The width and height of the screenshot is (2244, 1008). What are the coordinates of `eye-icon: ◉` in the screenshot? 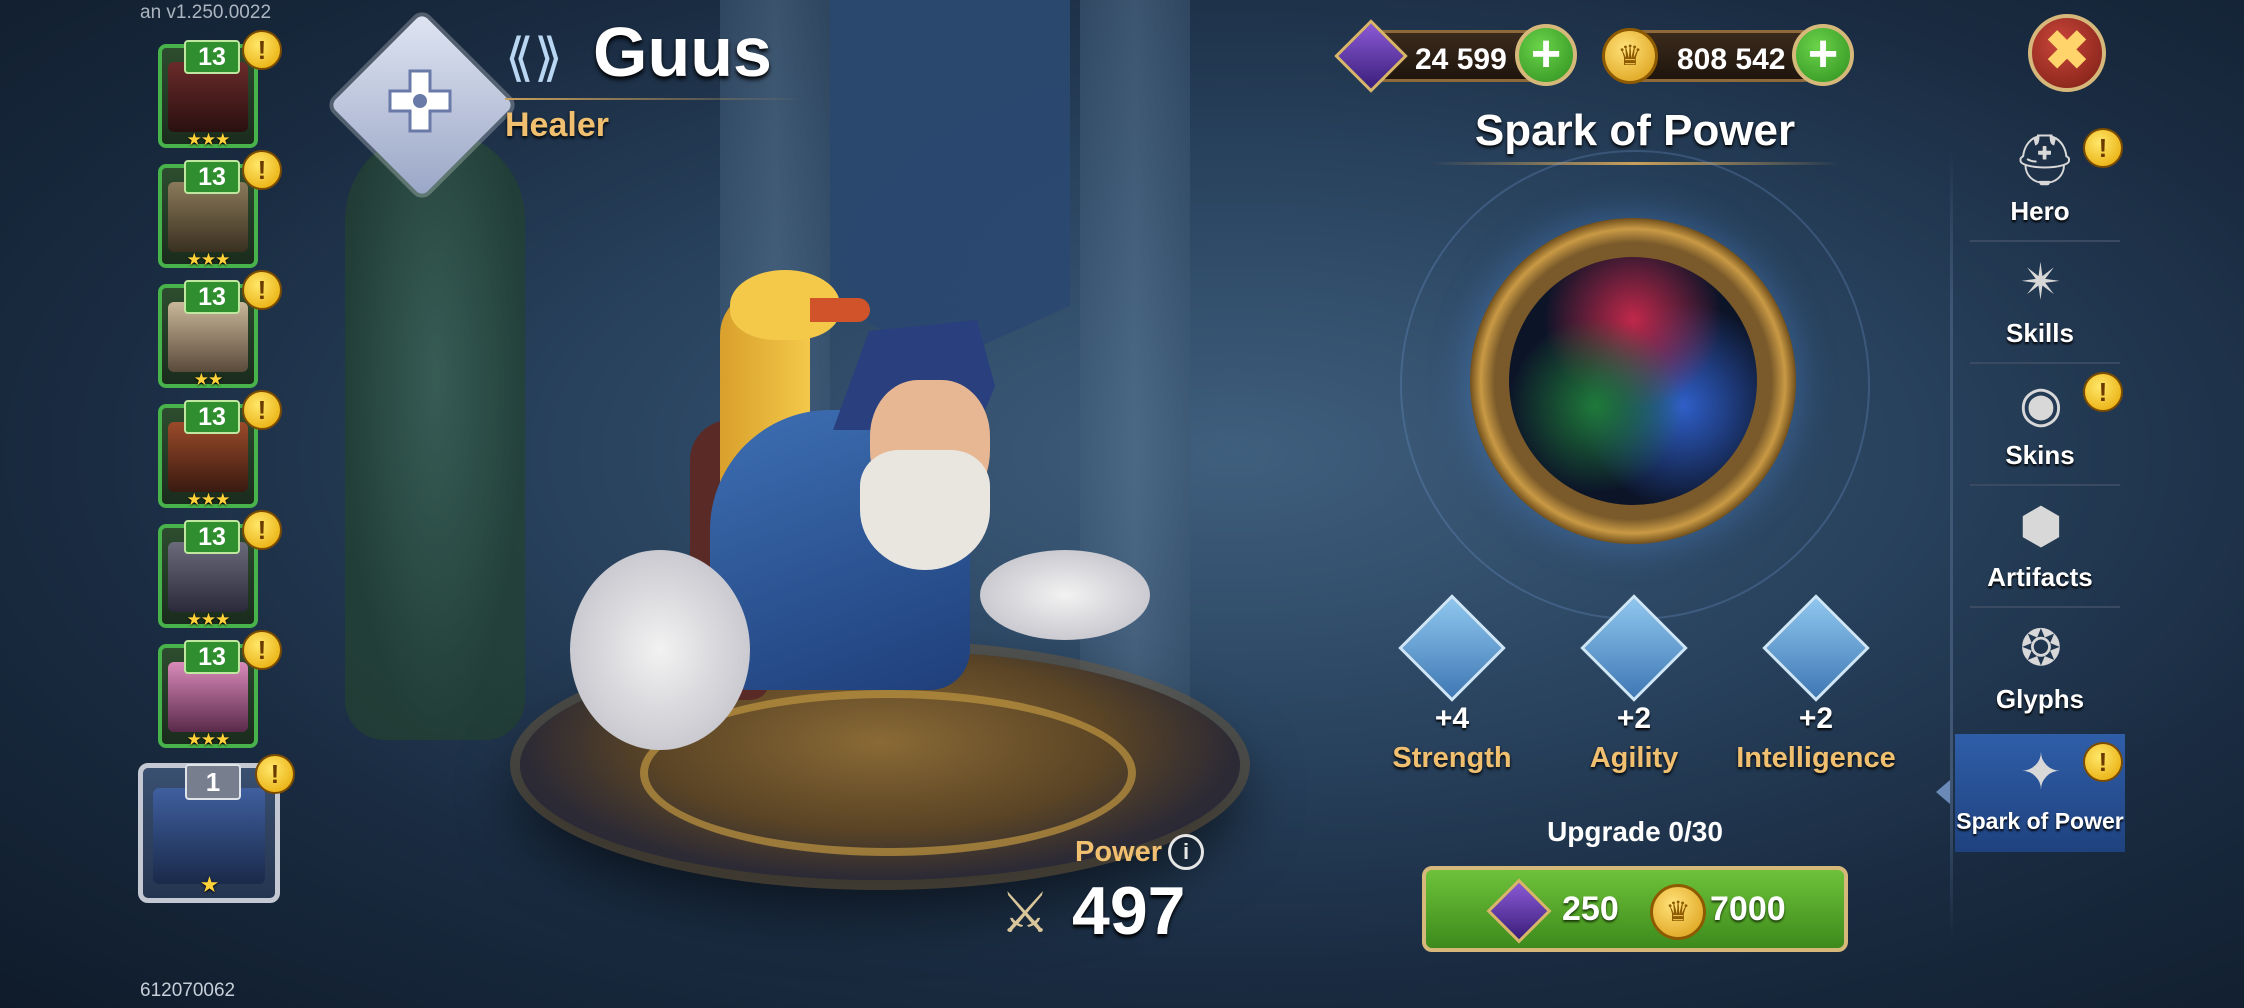 It's located at (2041, 404).